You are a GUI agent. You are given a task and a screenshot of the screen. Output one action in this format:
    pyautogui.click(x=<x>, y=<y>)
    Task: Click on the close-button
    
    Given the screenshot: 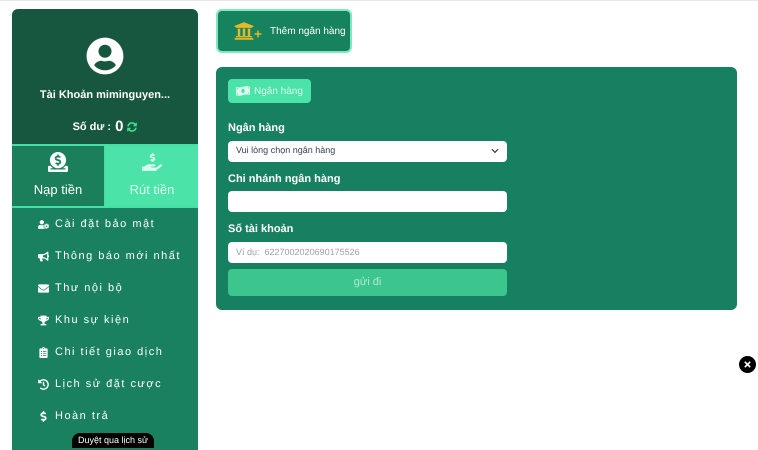 What is the action you would take?
    pyautogui.click(x=747, y=364)
    